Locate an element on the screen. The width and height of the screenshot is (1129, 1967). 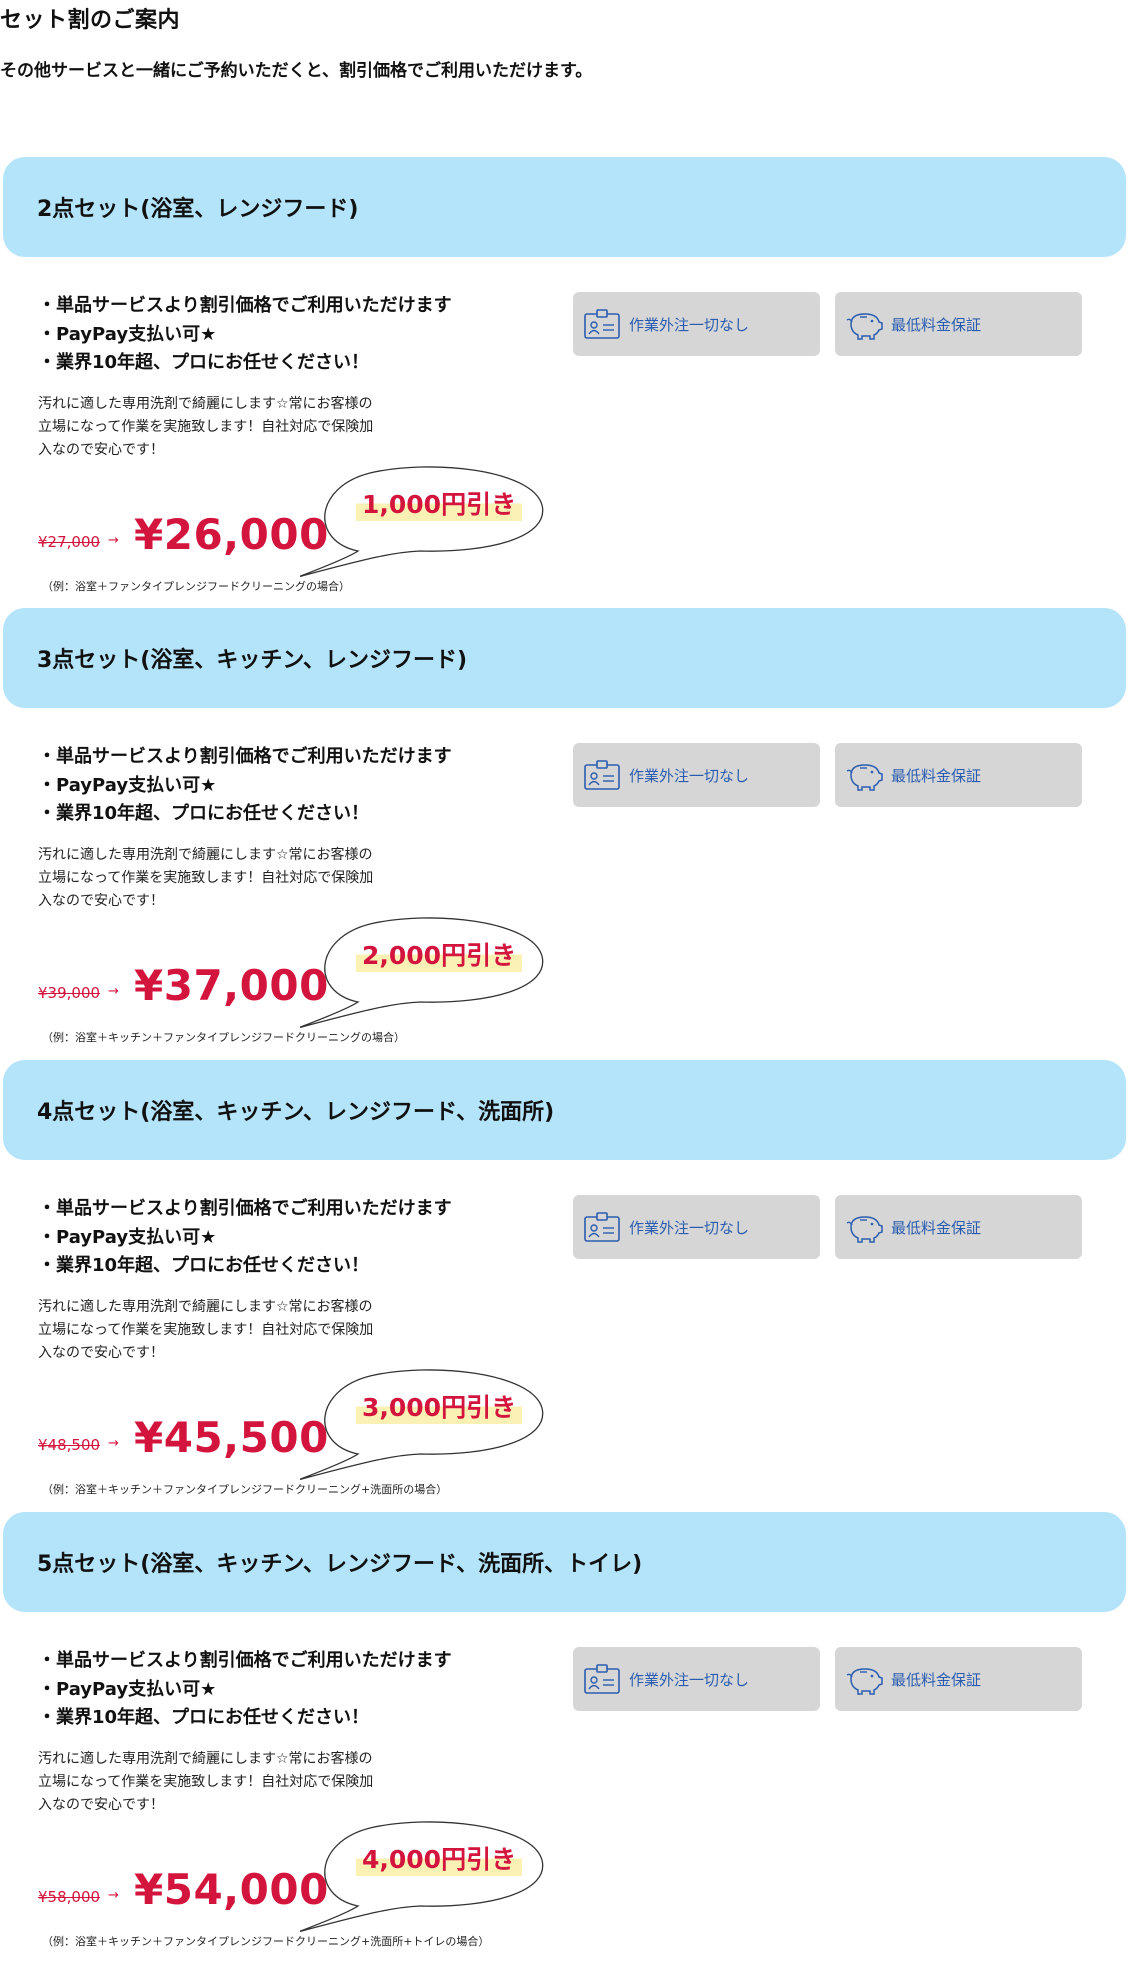
discount-amount: 4,000円引き is located at coordinates (439, 1858).